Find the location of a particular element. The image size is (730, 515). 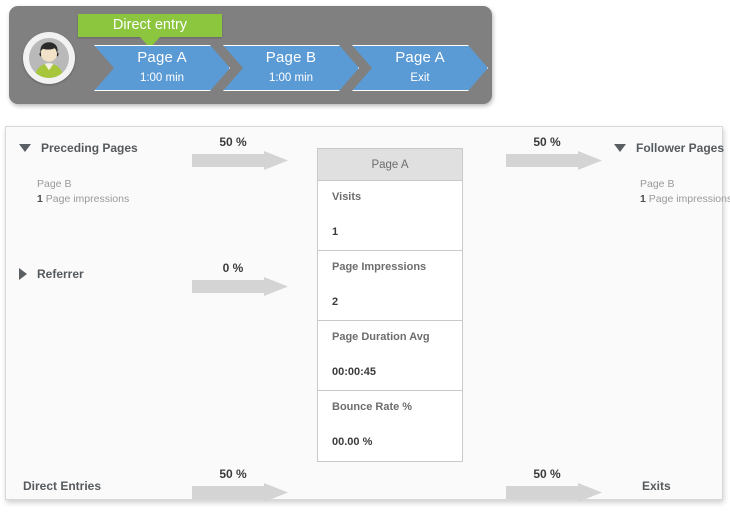

preceding-pages-list: Page B 1 Page impressions is located at coordinates (83, 192).